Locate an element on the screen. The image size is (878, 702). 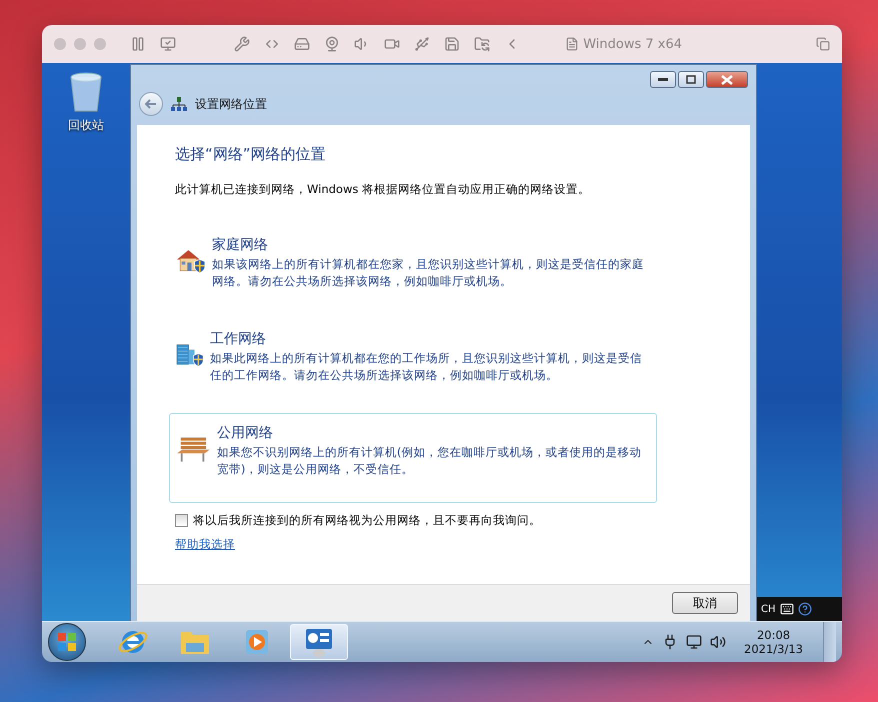
close-icon is located at coordinates (727, 79).